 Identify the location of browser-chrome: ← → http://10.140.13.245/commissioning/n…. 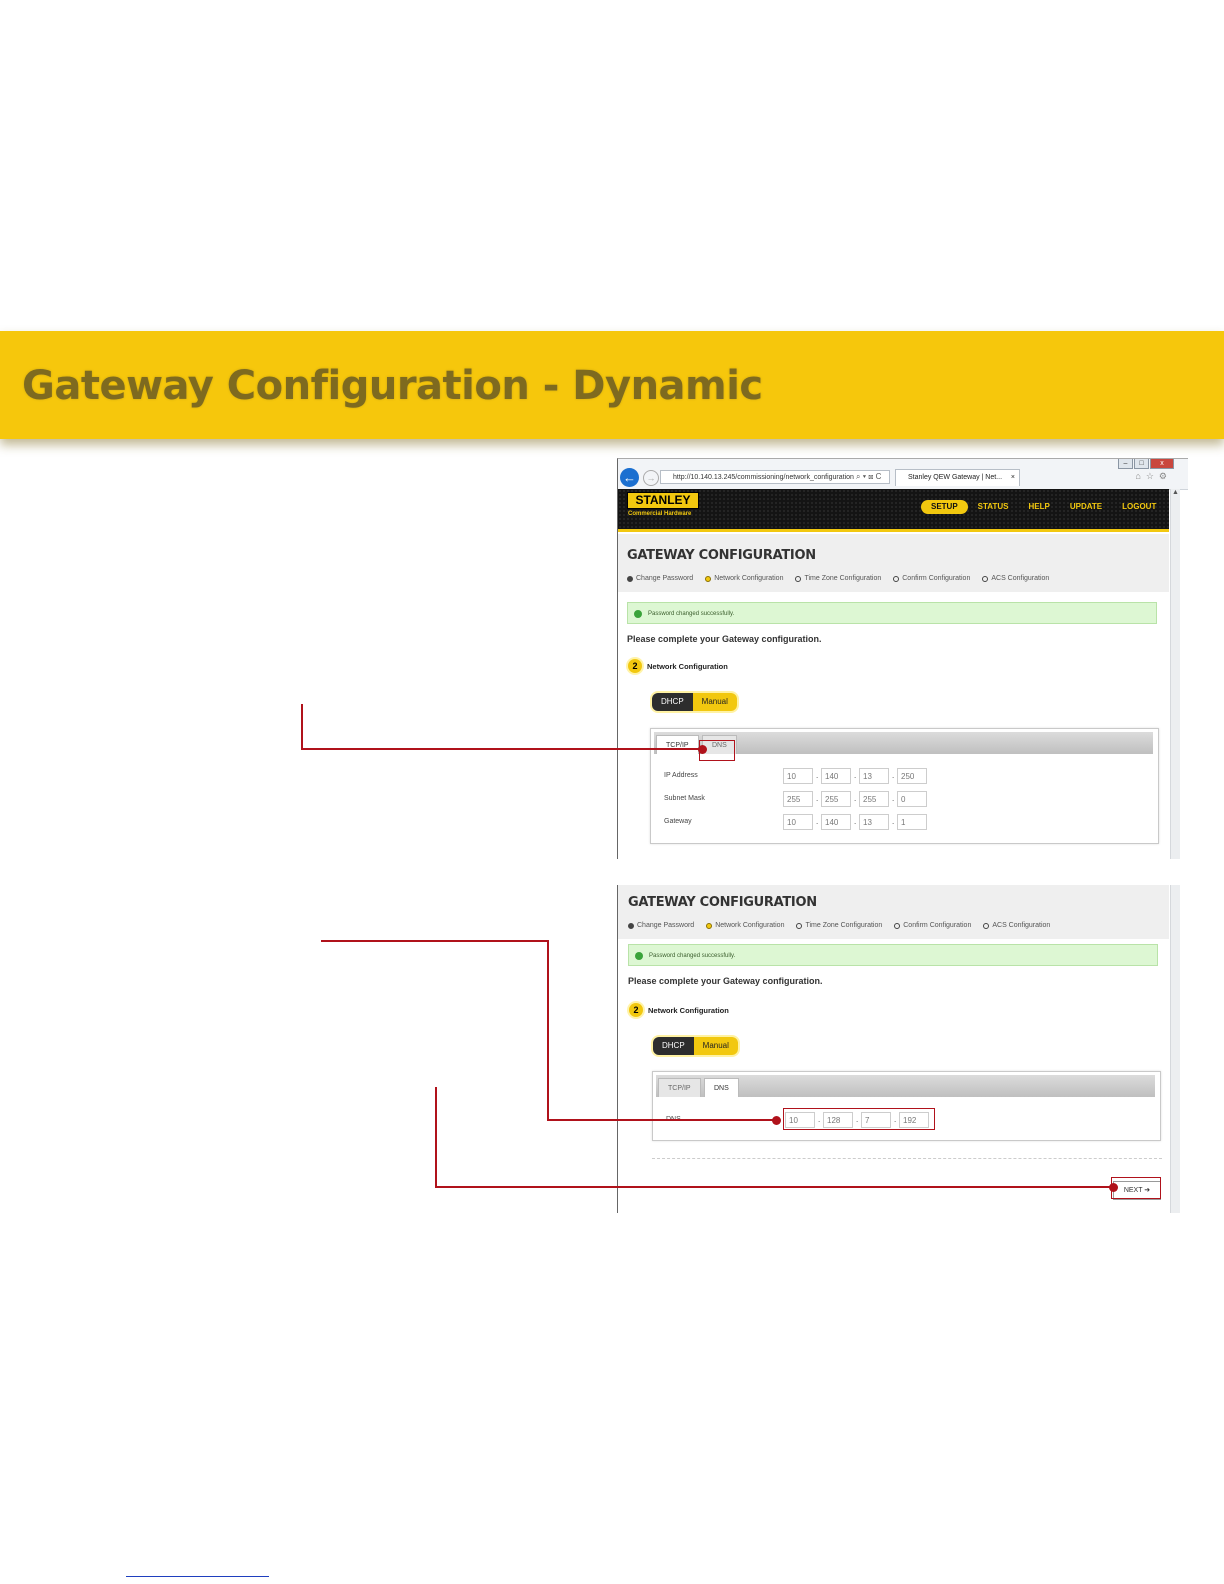
(903, 474).